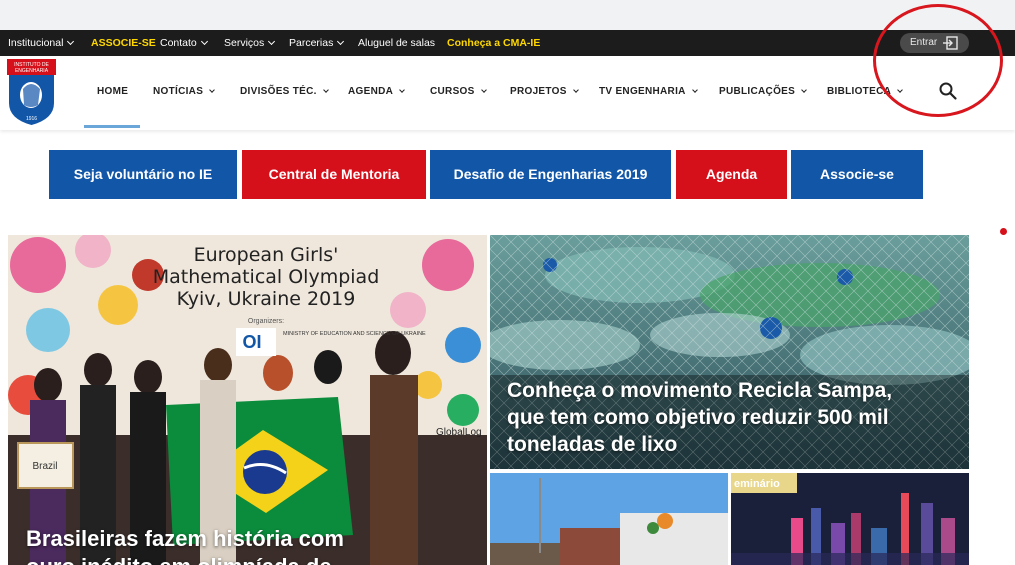 The height and width of the screenshot is (565, 1015). What do you see at coordinates (459, 432) in the screenshot?
I see `sponsor-text: GlobalLog` at bounding box center [459, 432].